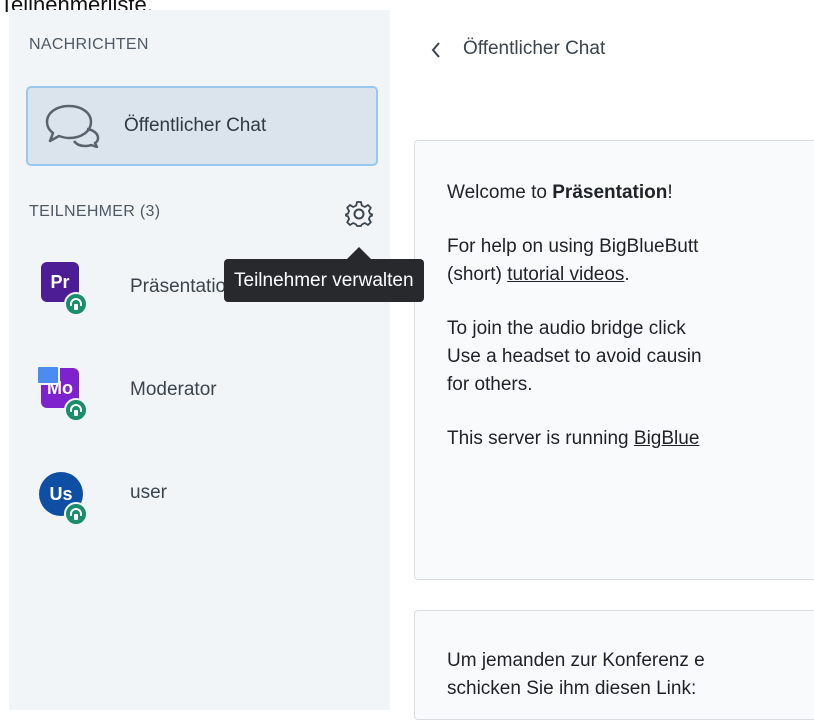 This screenshot has width=814, height=720. What do you see at coordinates (667, 438) in the screenshot?
I see `bigbluebutton-link: BigBlue` at bounding box center [667, 438].